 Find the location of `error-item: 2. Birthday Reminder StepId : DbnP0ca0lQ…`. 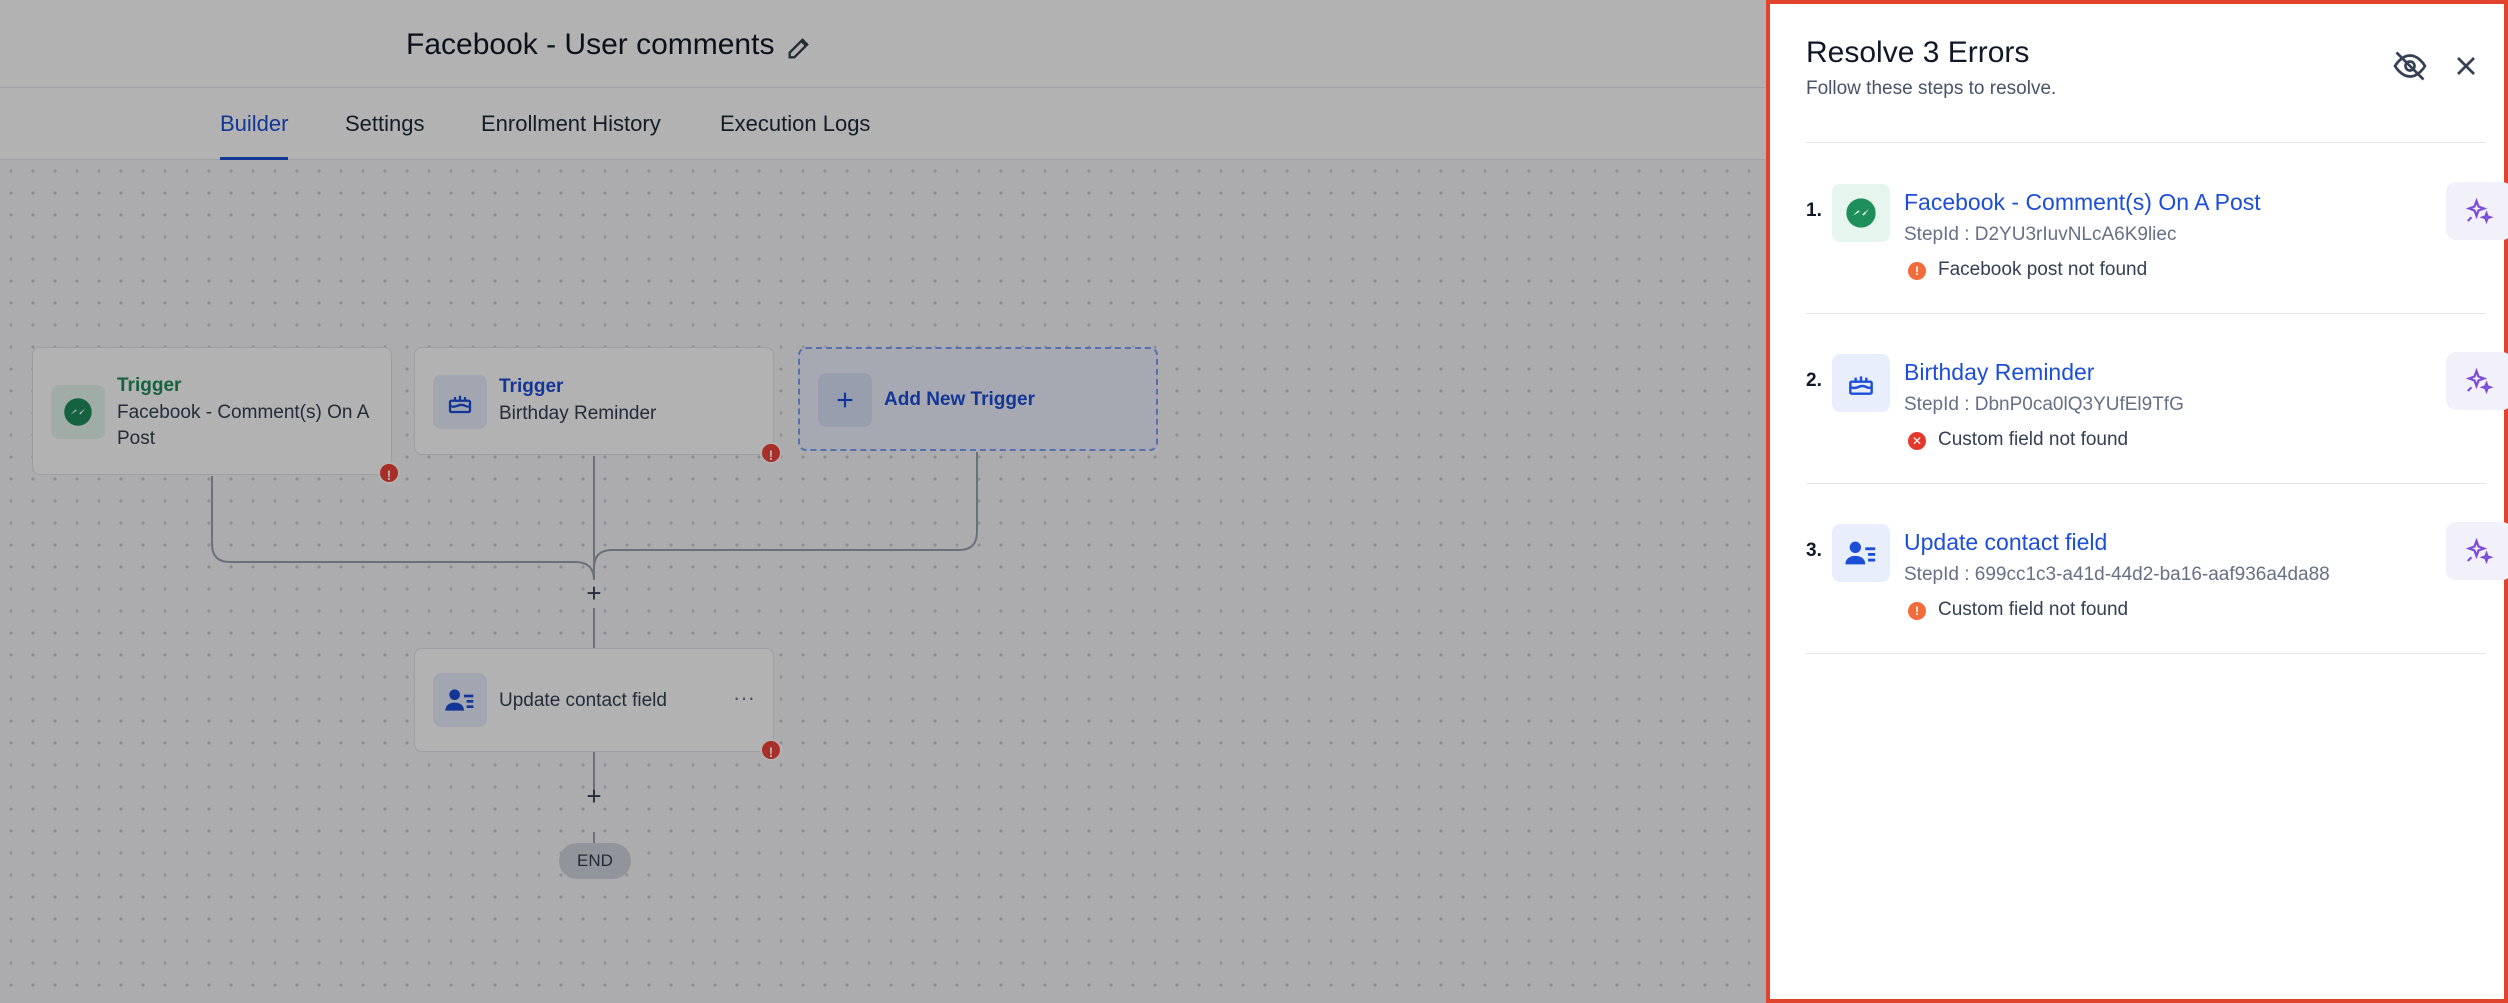

error-item: 2. Birthday Reminder StepId : DbnP0ca0lQ… is located at coordinates (2157, 399).